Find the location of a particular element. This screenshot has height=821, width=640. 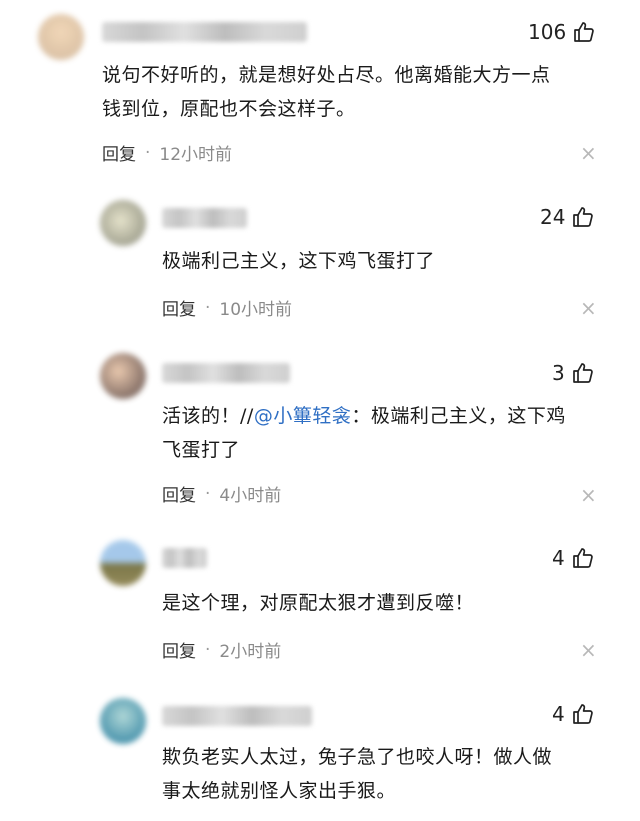

timestamp: 2小时前 is located at coordinates (250, 652).